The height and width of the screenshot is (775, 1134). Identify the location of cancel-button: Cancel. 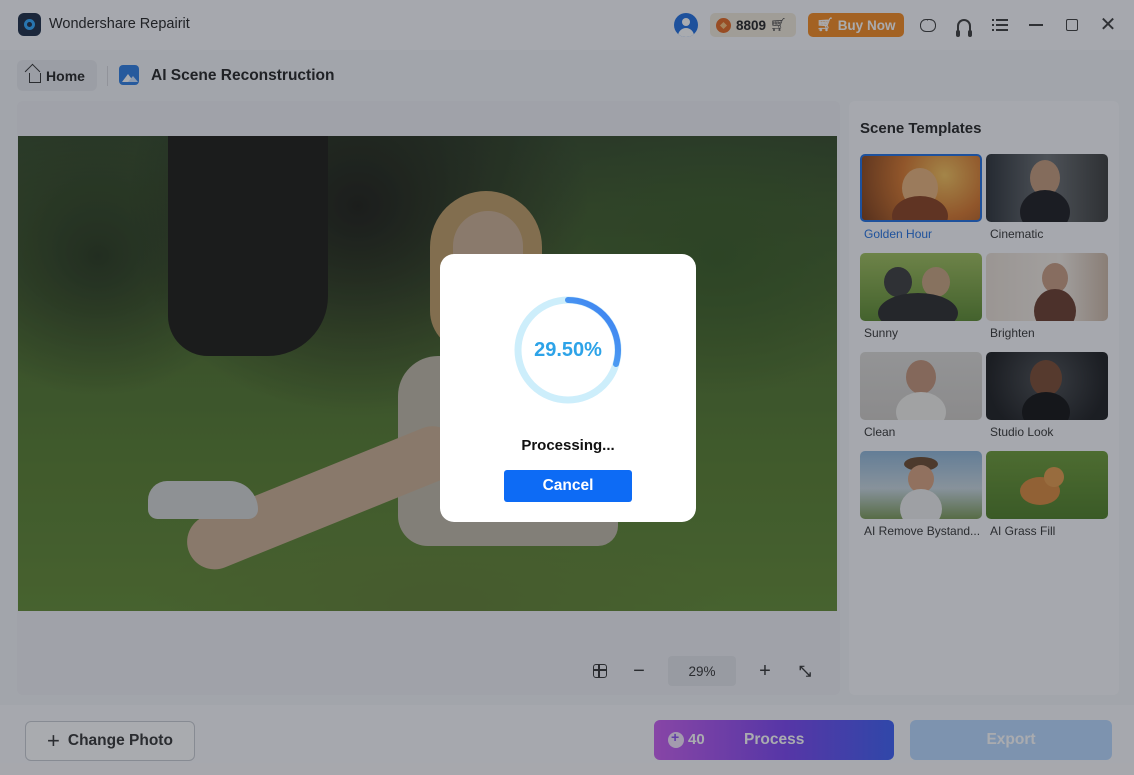
(568, 486).